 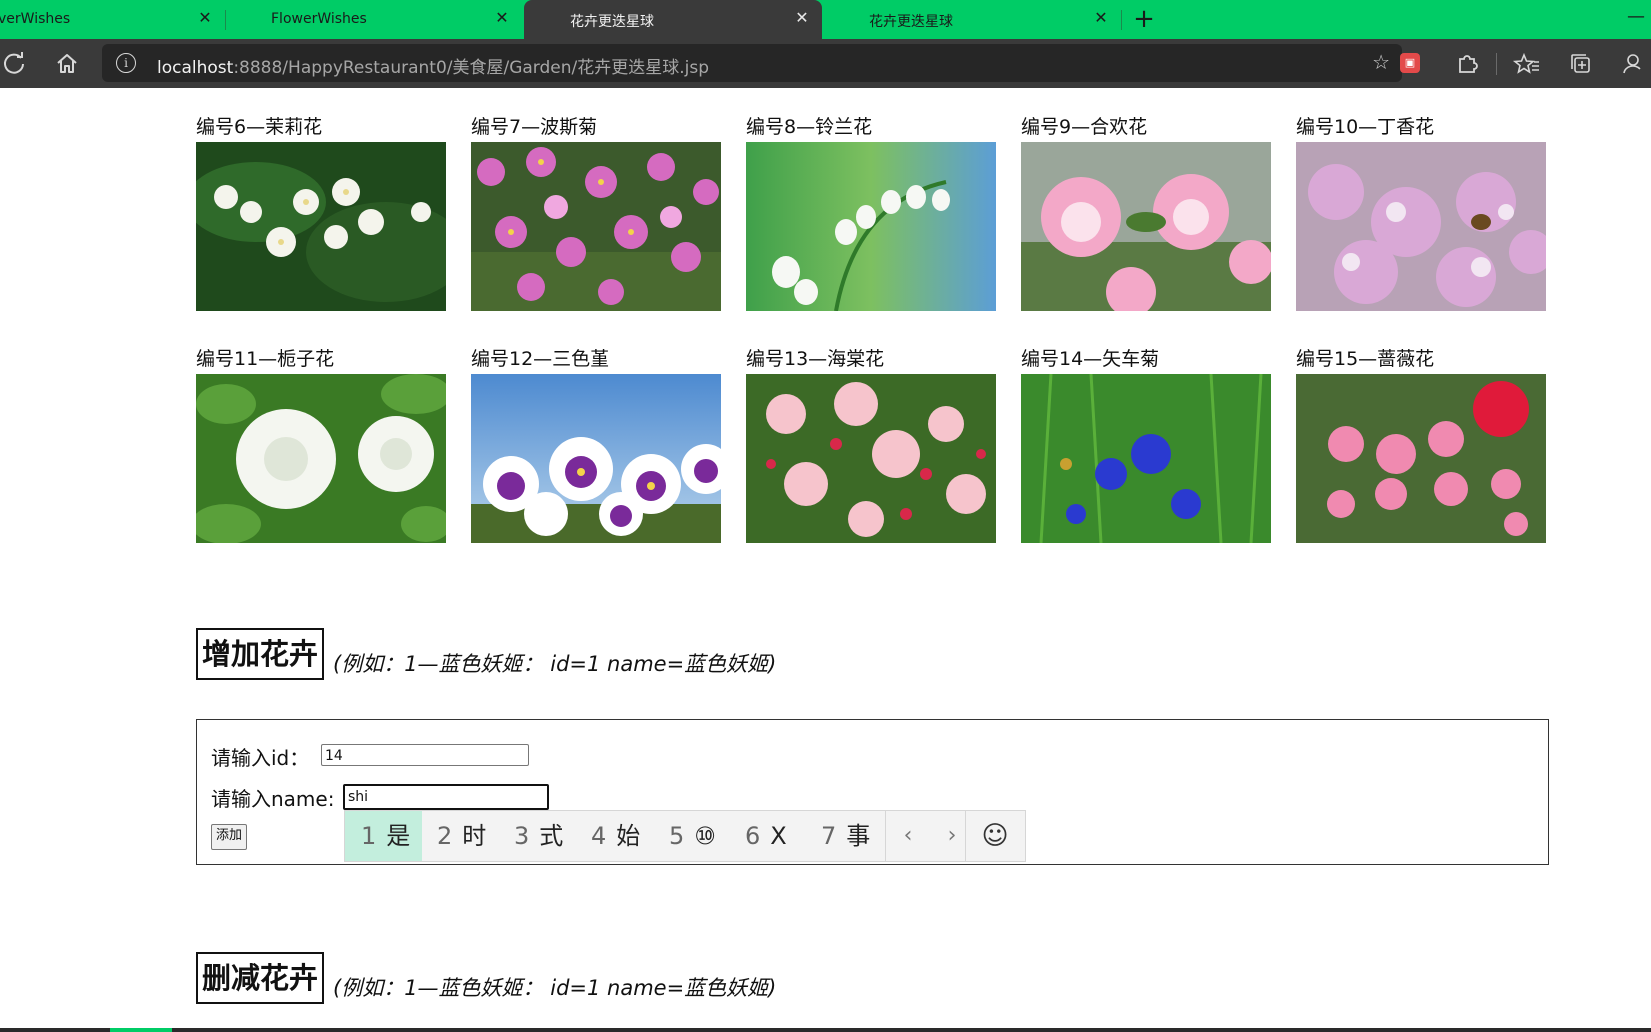 What do you see at coordinates (1381, 62) in the screenshot?
I see `add-favorite-icon: ☆` at bounding box center [1381, 62].